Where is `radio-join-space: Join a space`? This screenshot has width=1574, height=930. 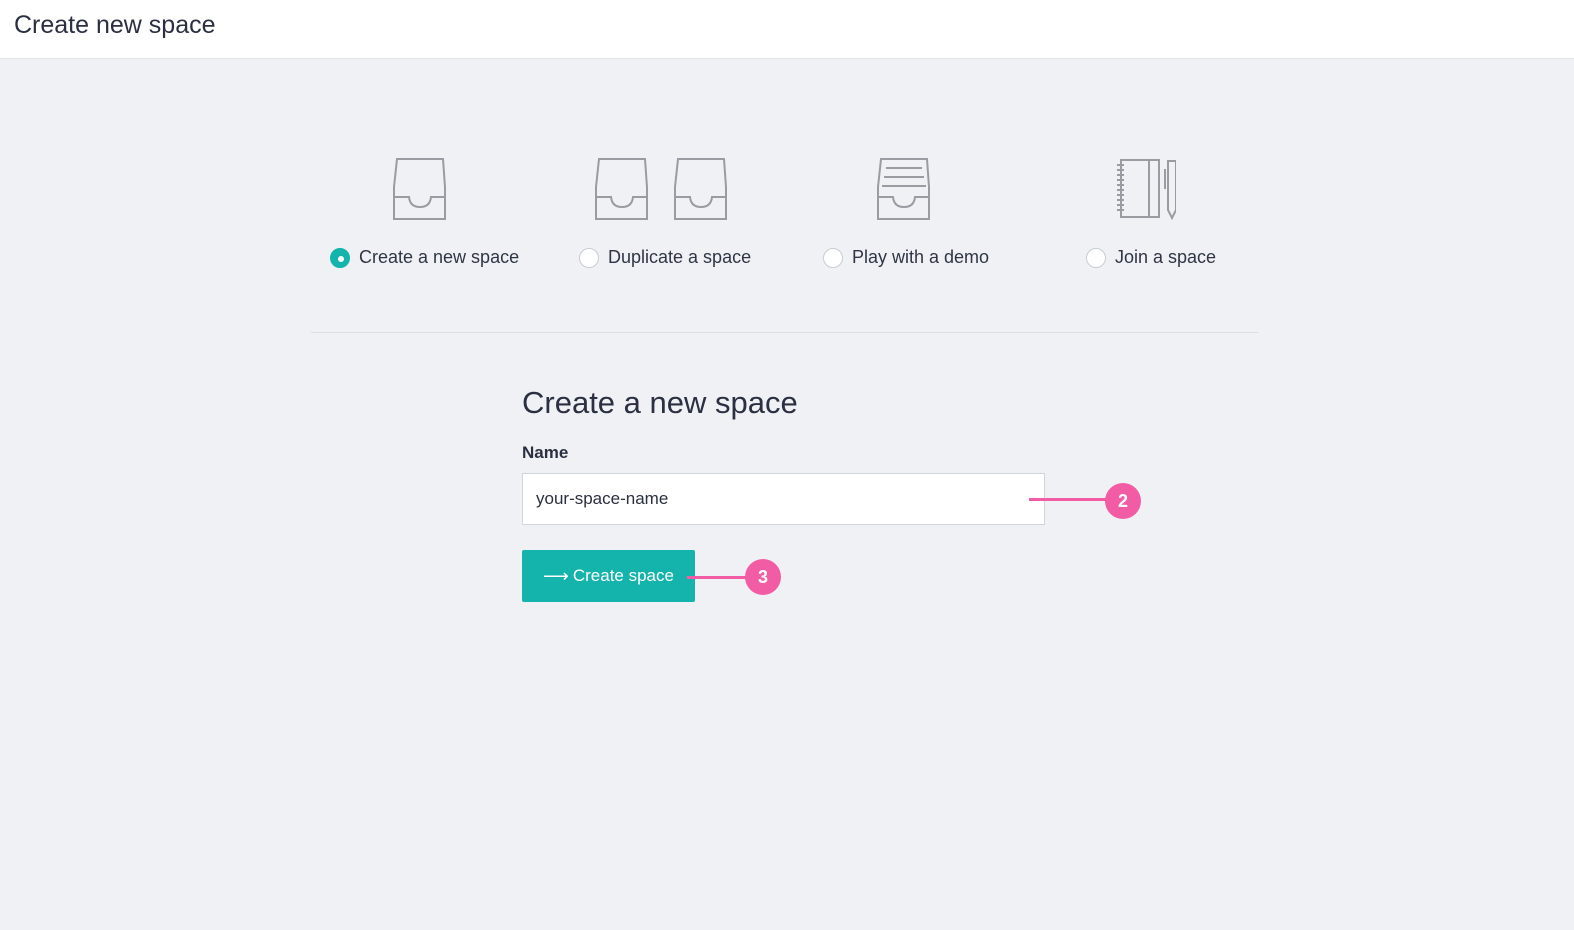 radio-join-space: Join a space is located at coordinates (1151, 257).